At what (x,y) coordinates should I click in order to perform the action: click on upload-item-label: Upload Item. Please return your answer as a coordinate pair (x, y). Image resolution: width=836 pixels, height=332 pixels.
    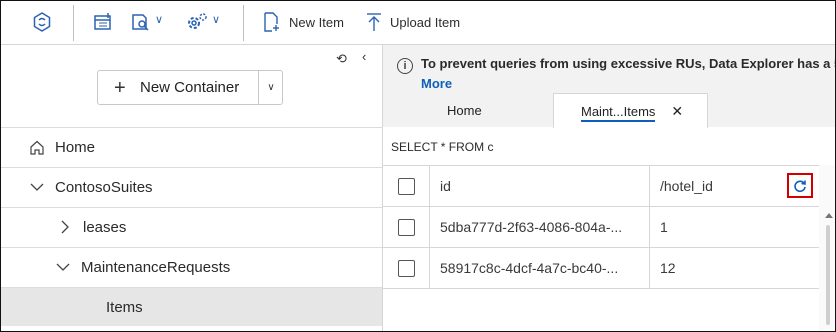
    Looking at the image, I should click on (425, 22).